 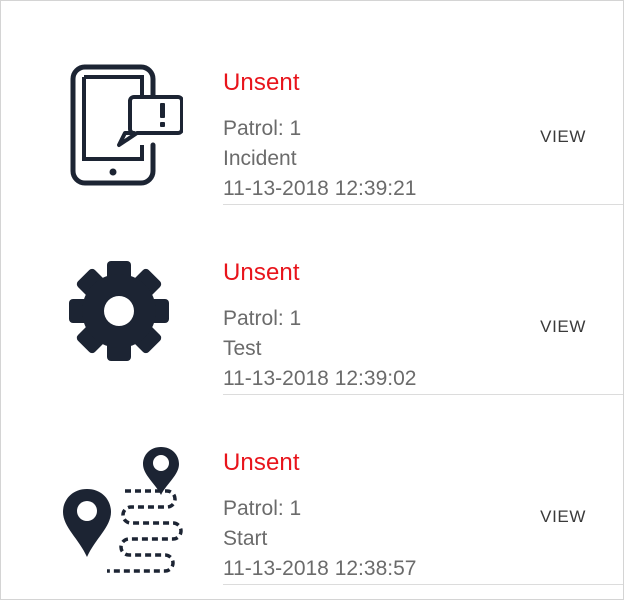 What do you see at coordinates (125, 128) in the screenshot?
I see `mobile-incident-icon` at bounding box center [125, 128].